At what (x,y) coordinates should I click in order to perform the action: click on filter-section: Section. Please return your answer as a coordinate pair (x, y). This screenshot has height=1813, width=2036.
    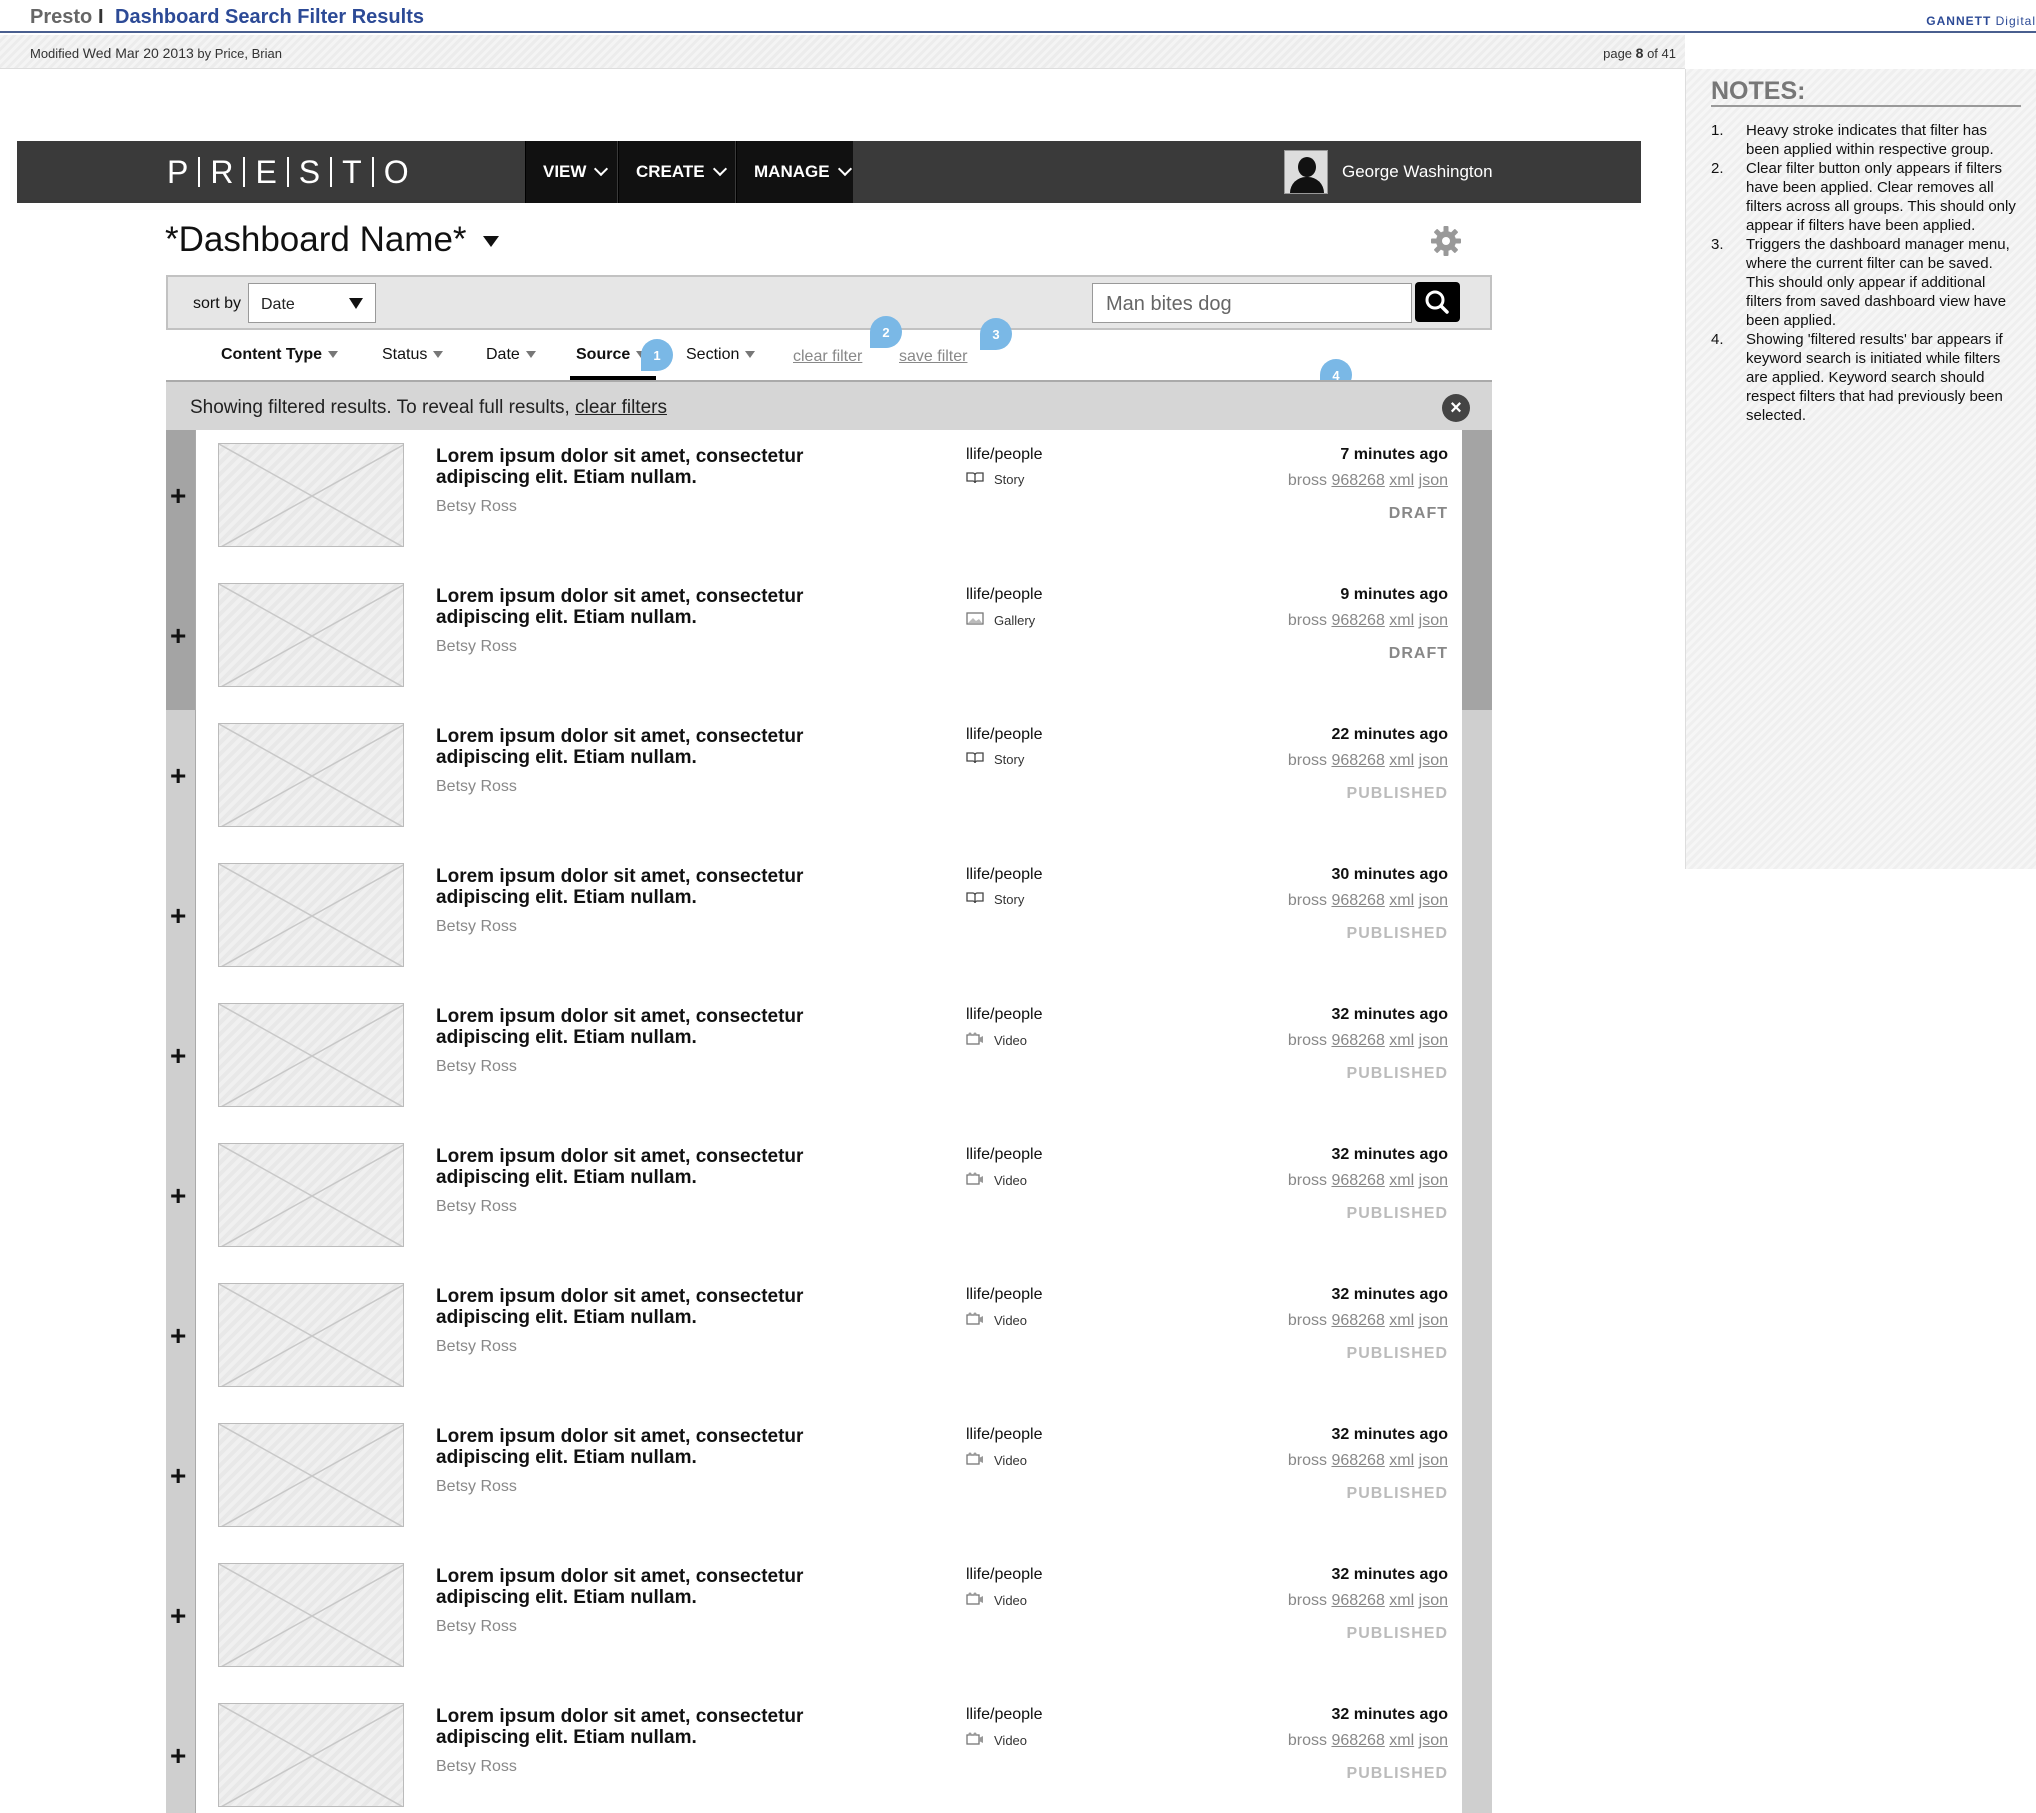
    Looking at the image, I should click on (721, 355).